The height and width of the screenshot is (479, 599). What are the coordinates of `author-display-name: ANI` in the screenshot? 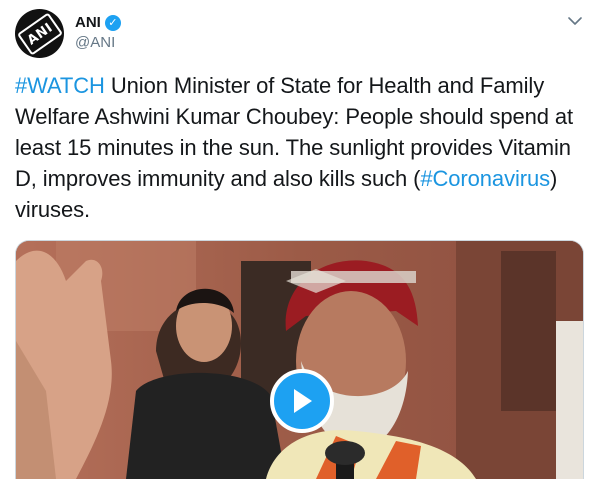 It's located at (88, 22).